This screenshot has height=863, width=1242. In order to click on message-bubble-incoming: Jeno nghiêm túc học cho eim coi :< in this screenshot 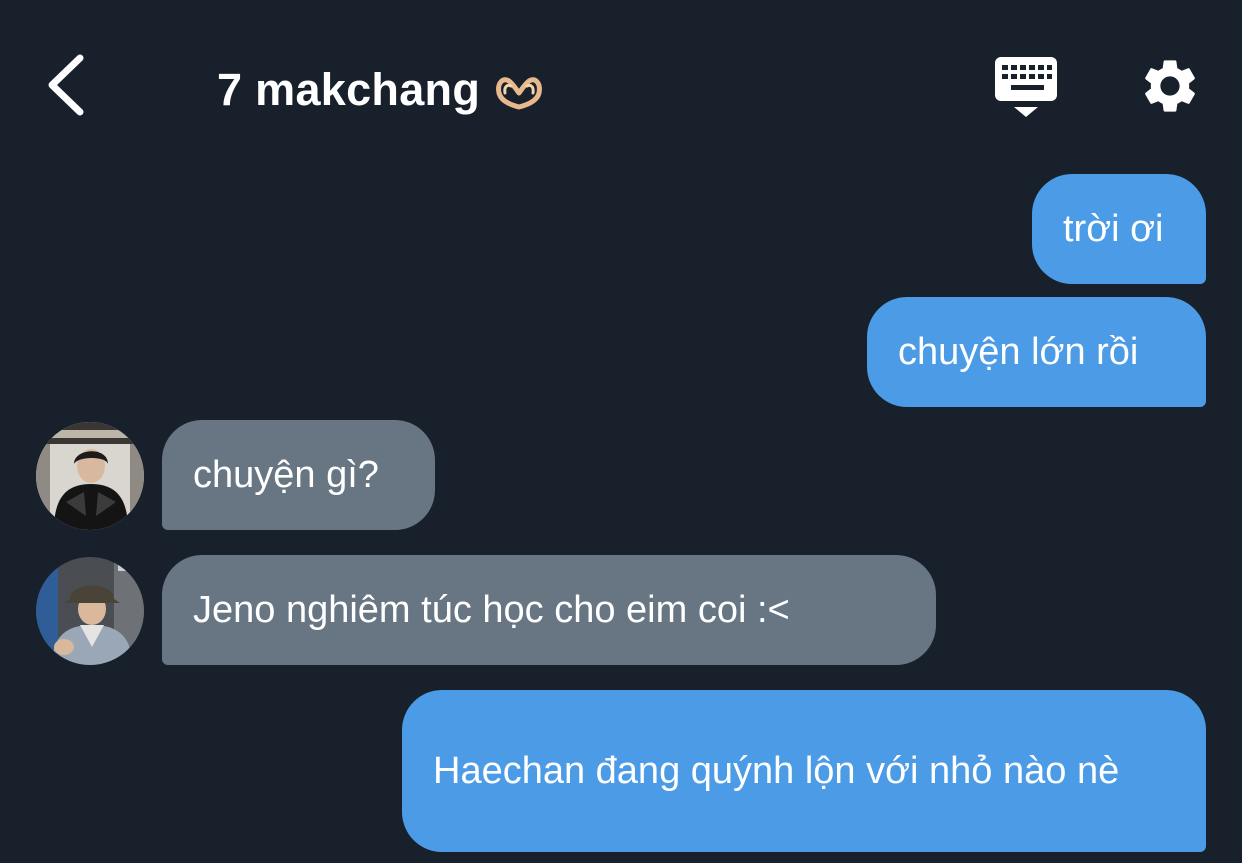, I will do `click(549, 610)`.